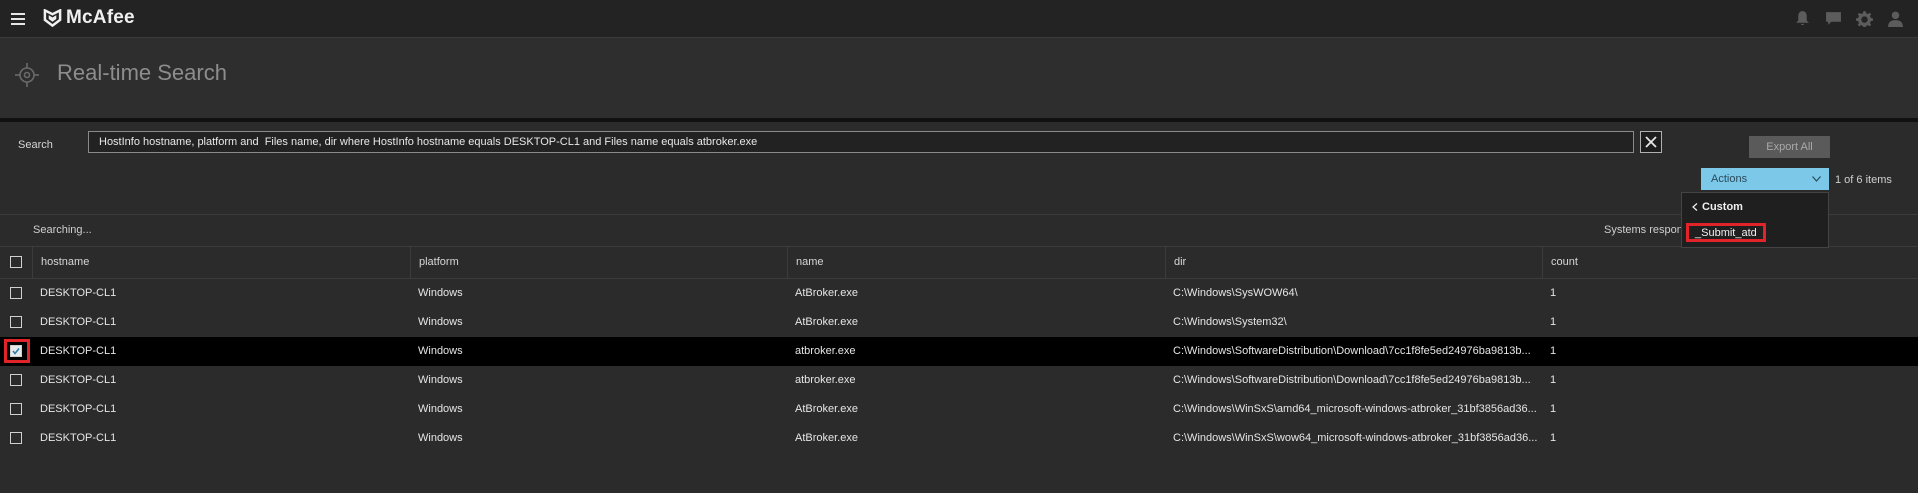 This screenshot has width=1918, height=493. I want to click on clear-search-button, so click(1651, 142).